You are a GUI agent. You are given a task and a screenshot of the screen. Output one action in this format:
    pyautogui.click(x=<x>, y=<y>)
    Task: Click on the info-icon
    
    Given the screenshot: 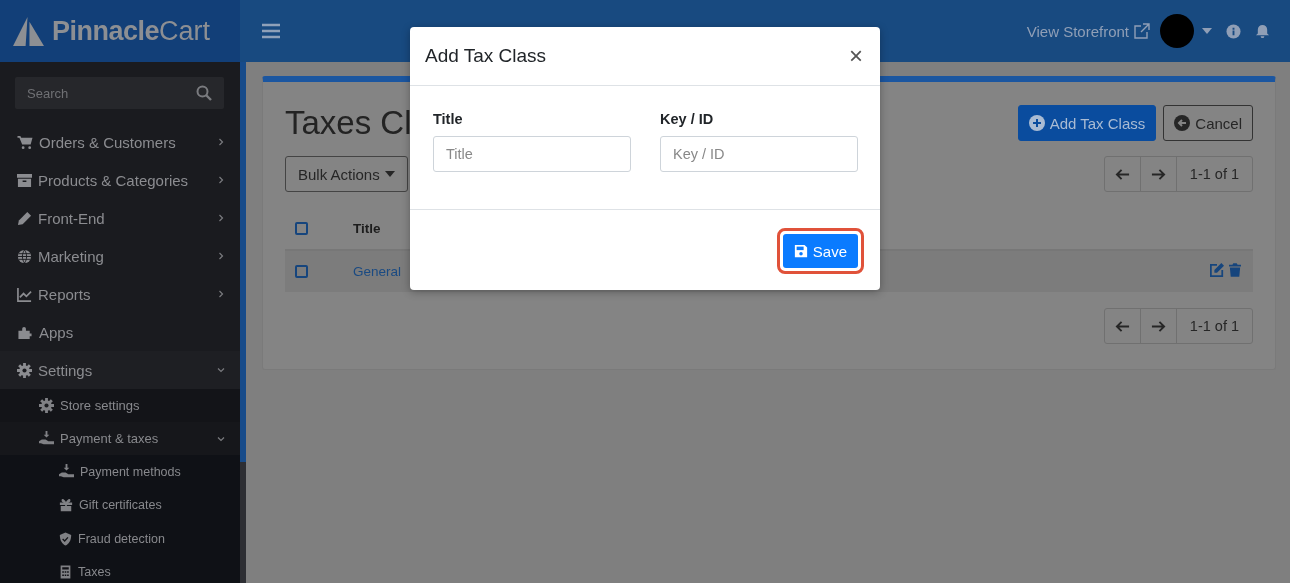 What is the action you would take?
    pyautogui.click(x=1233, y=31)
    